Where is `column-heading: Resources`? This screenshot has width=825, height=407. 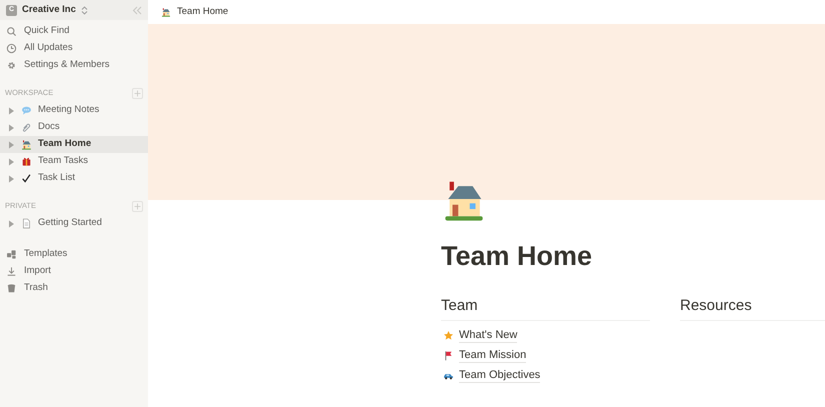 column-heading: Resources is located at coordinates (752, 308).